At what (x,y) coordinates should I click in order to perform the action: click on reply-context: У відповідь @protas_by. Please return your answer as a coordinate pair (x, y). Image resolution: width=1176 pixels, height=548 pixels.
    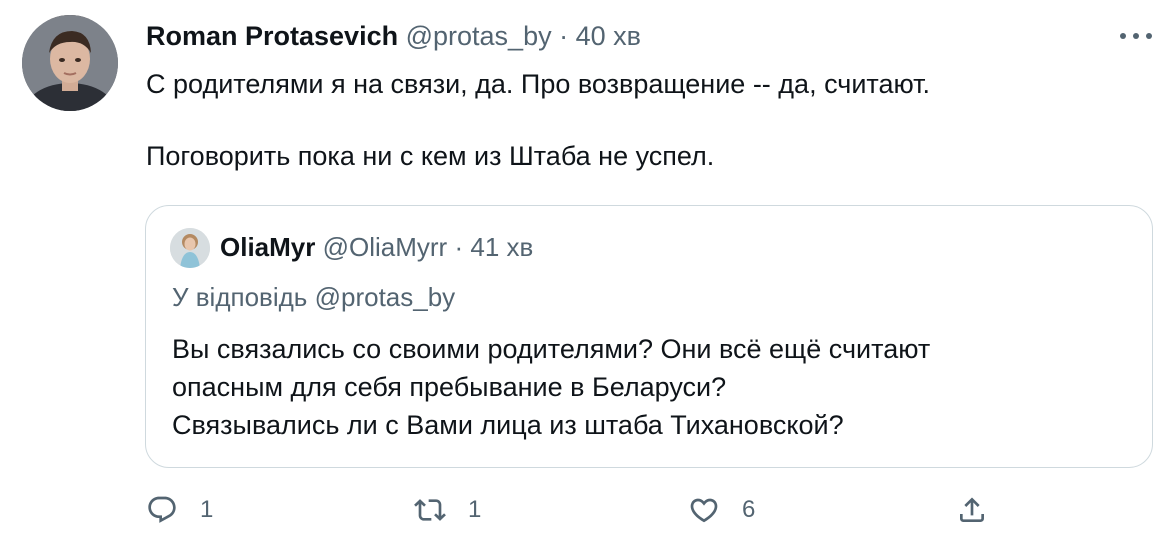
    Looking at the image, I should click on (313, 297).